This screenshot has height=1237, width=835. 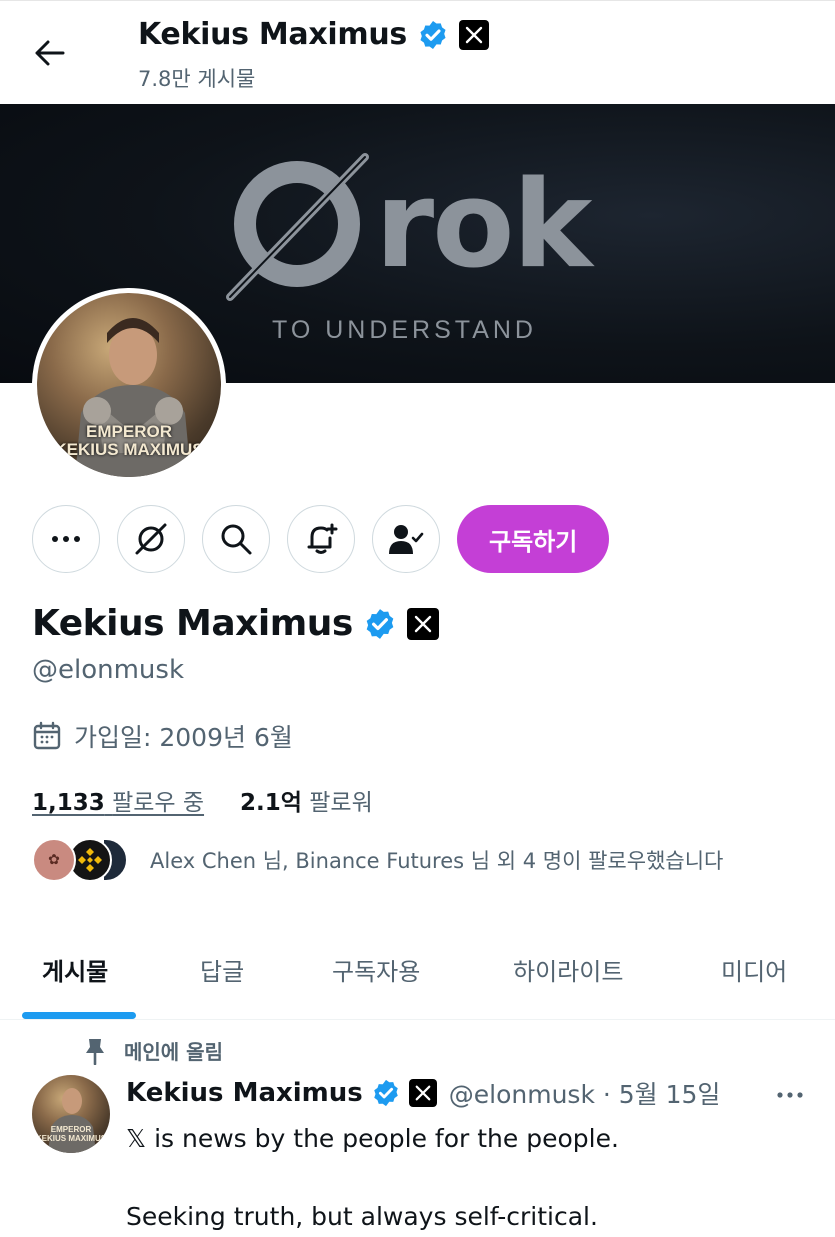 I want to click on profile-name-row: Kekius Maximus, so click(x=235, y=623).